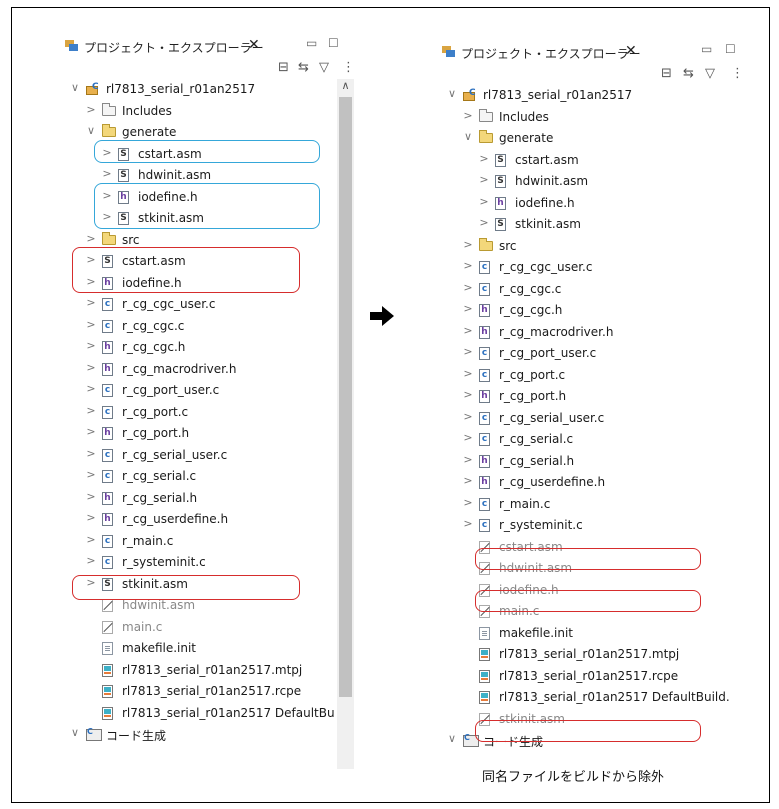 The height and width of the screenshot is (809, 779). What do you see at coordinates (594, 719) in the screenshot?
I see `tree-item: stkinit.asm` at bounding box center [594, 719].